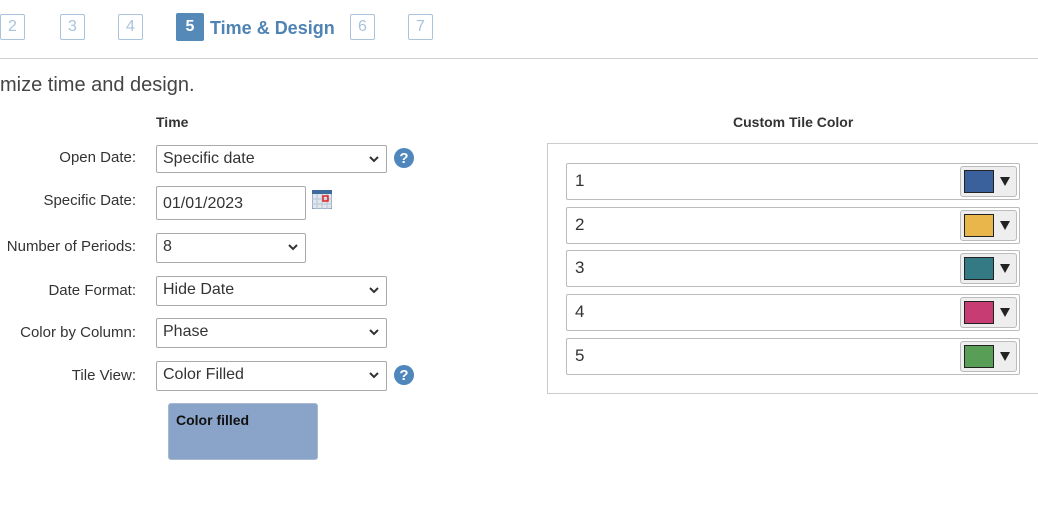 This screenshot has width=1038, height=512. What do you see at coordinates (203, 374) in the screenshot?
I see `tile-view-value: Color Filled` at bounding box center [203, 374].